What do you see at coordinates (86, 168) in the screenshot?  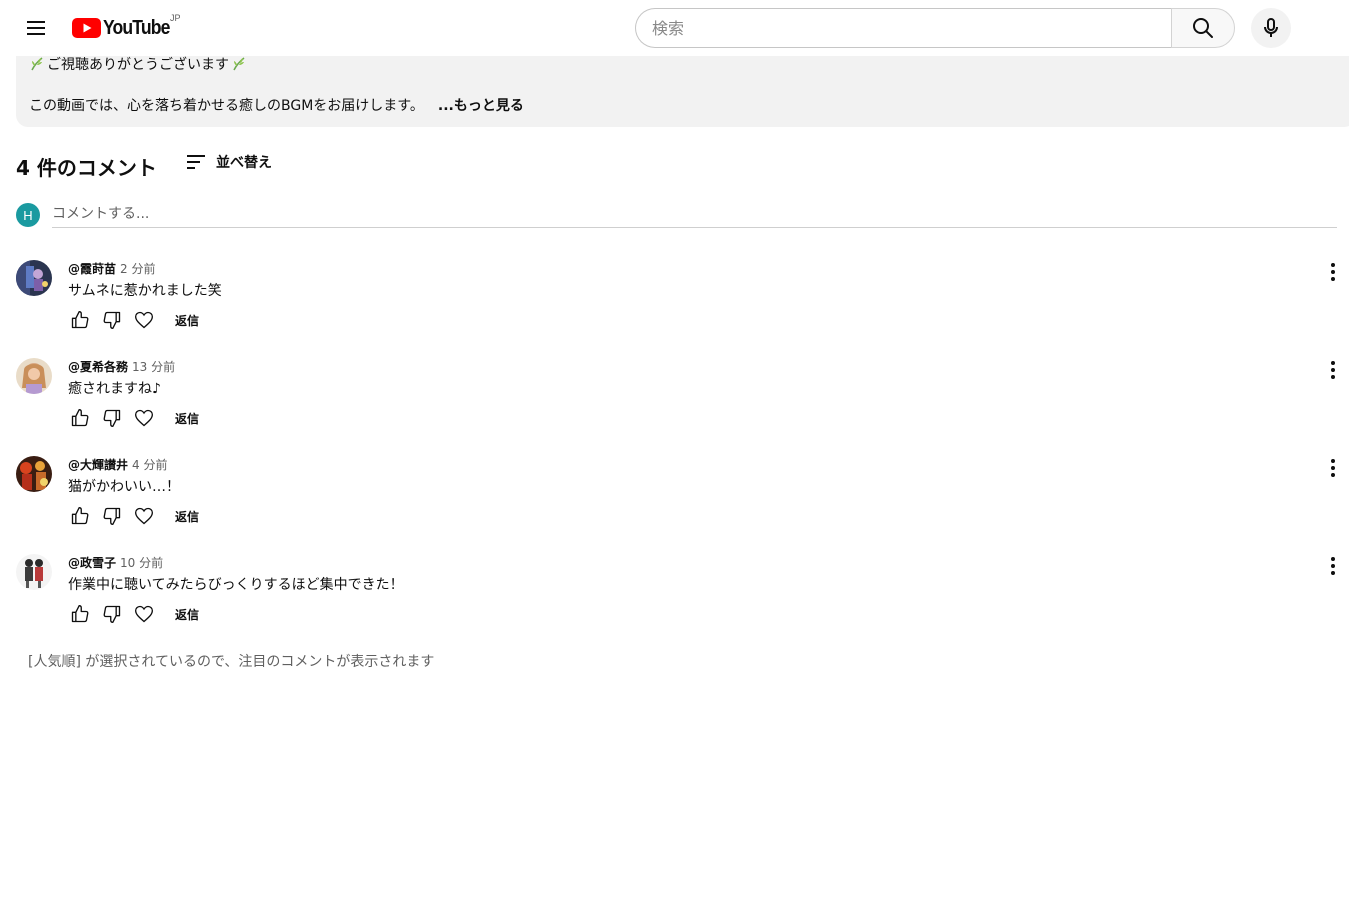 I see `comments-count: 4 件のコメント` at bounding box center [86, 168].